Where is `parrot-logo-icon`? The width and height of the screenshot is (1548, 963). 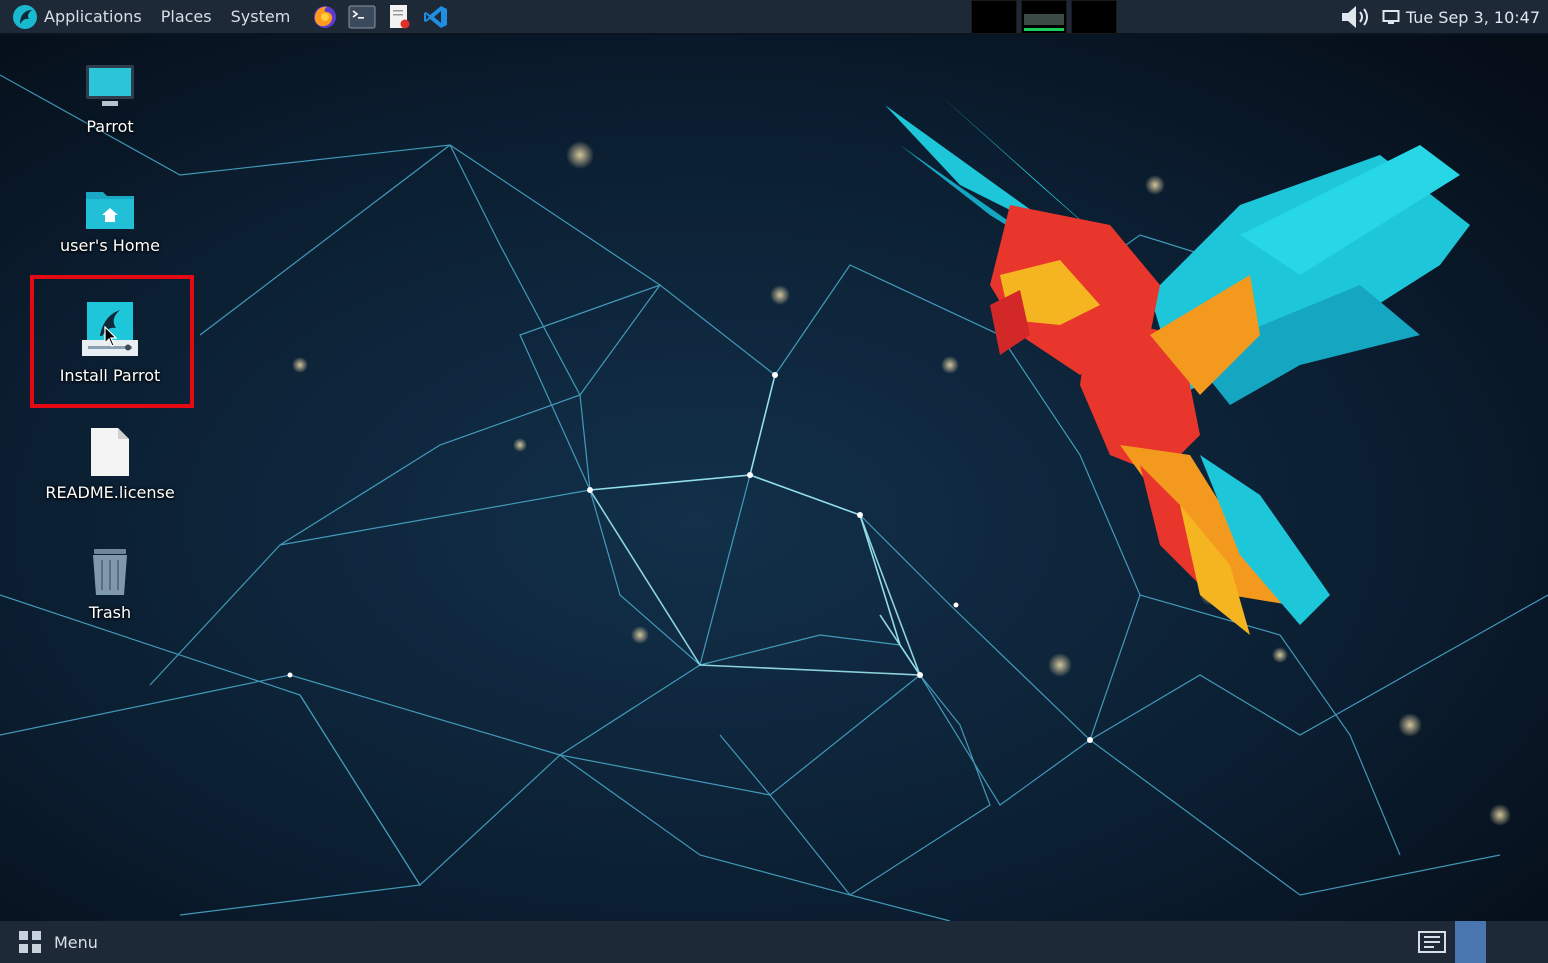 parrot-logo-icon is located at coordinates (25, 17).